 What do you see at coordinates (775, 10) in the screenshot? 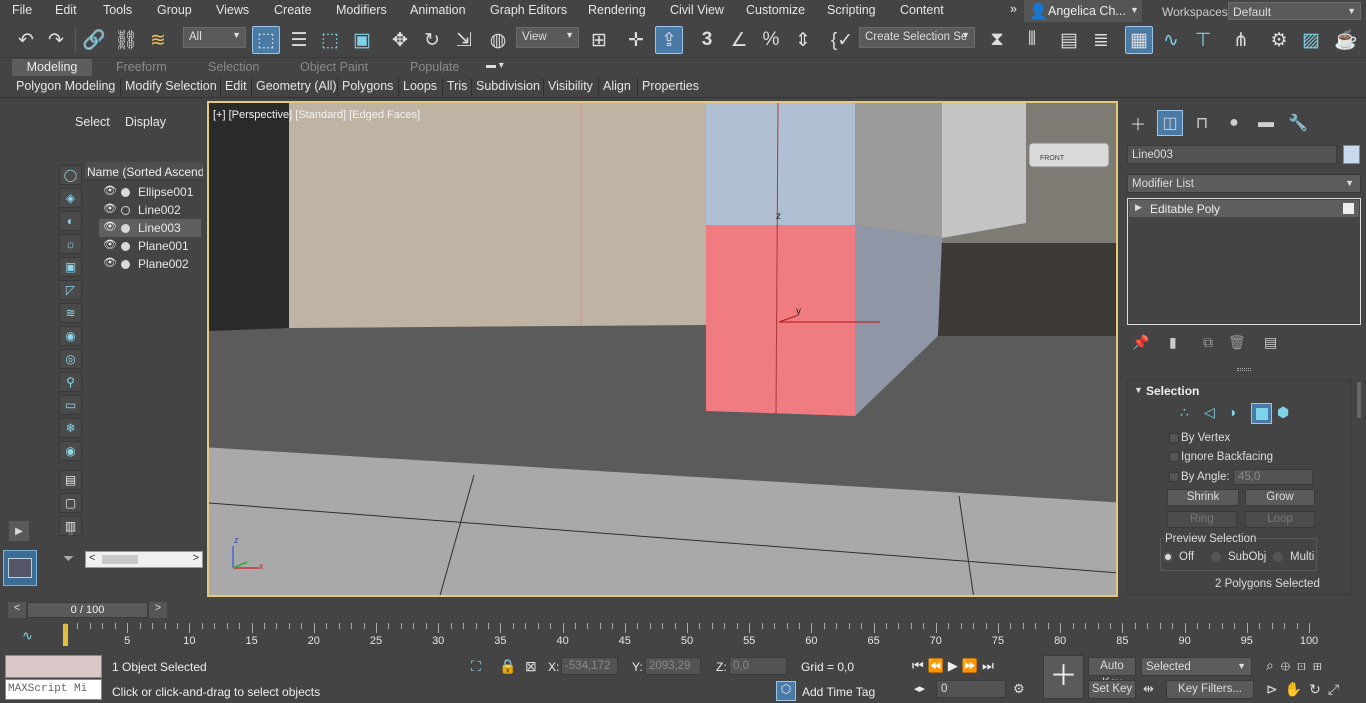
I see `menu-customize: Customize` at bounding box center [775, 10].